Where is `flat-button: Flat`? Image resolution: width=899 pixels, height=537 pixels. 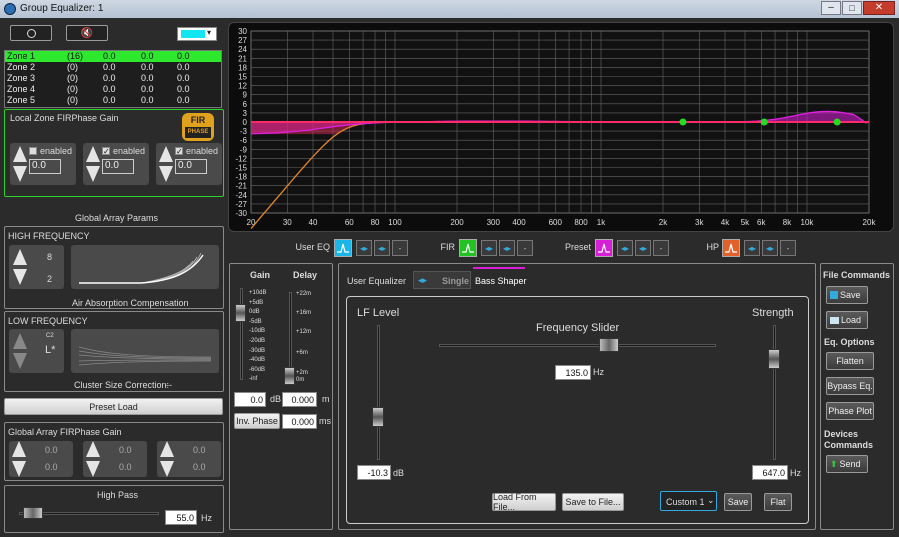
flat-button: Flat is located at coordinates (778, 502).